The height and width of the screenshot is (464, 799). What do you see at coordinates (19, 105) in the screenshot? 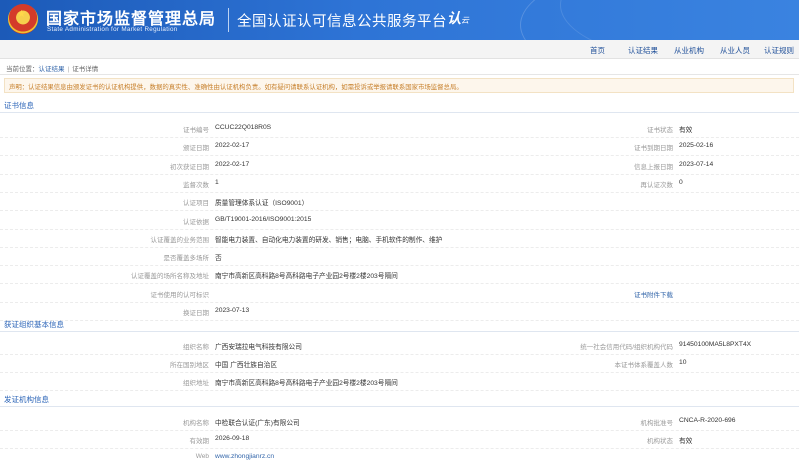
I see `section-title-cert: 证书信息` at bounding box center [19, 105].